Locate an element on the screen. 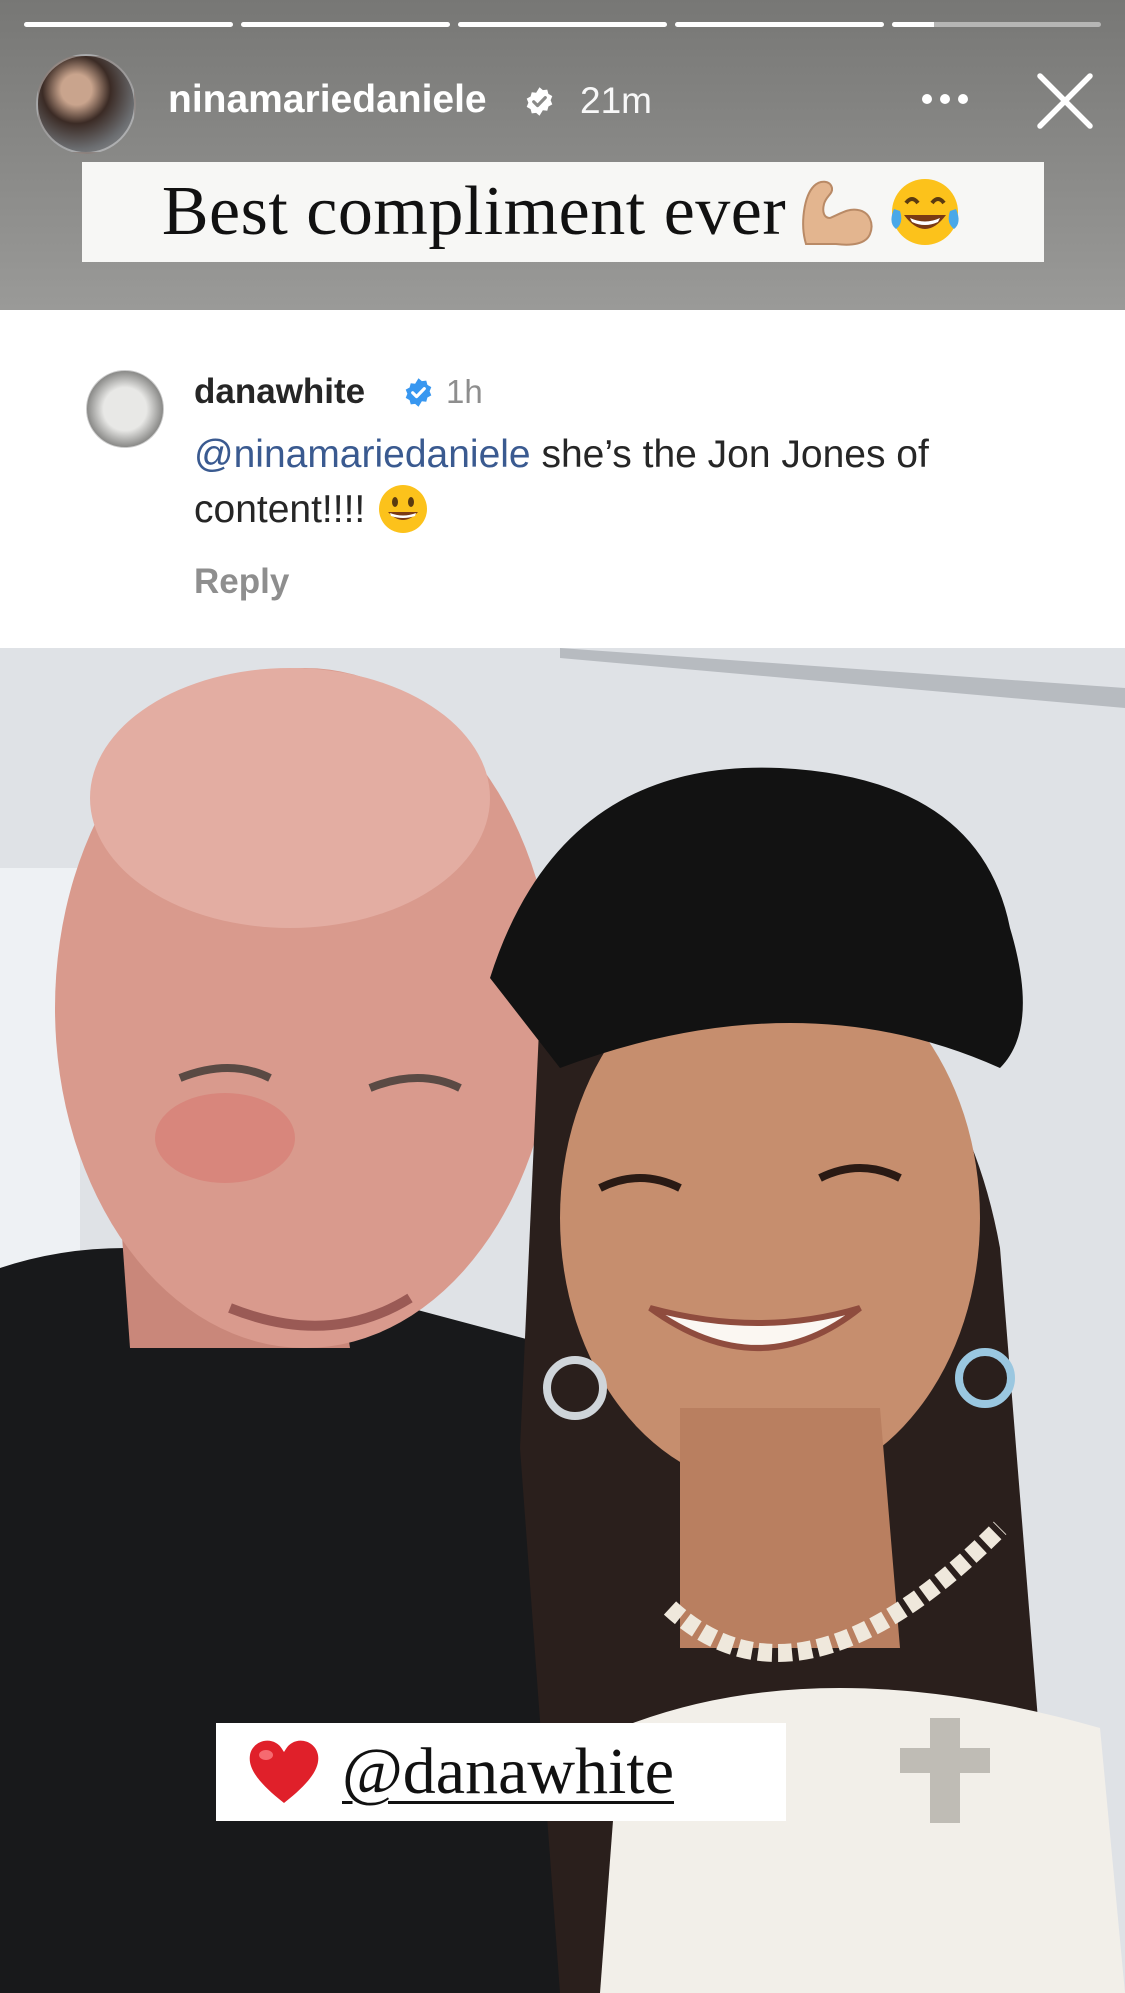  grinning-face-icon is located at coordinates (403, 509).